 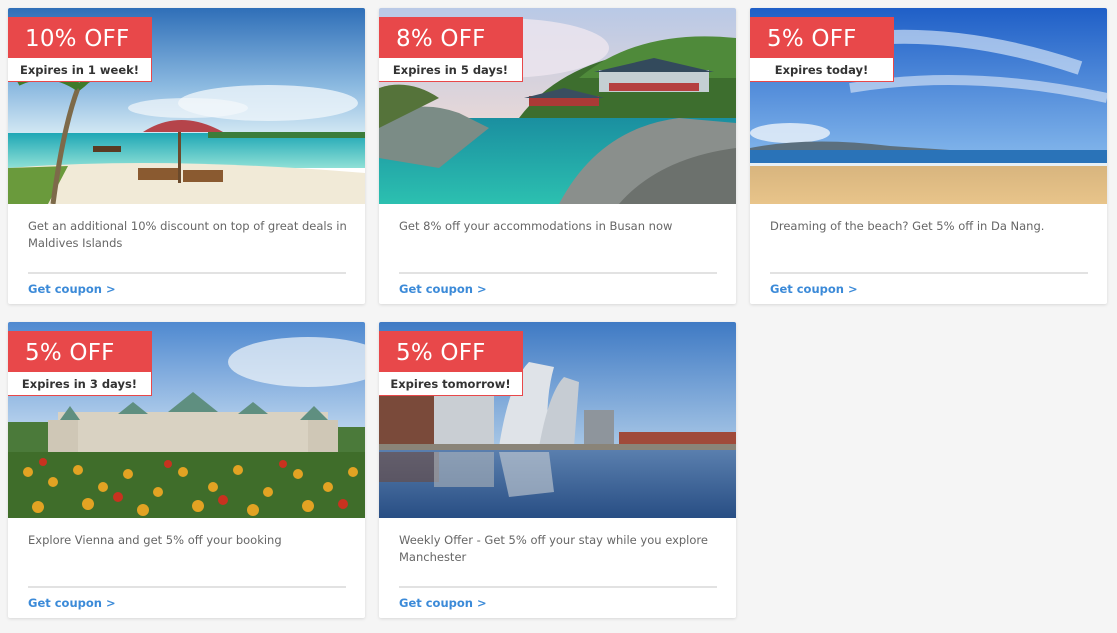 What do you see at coordinates (451, 37) in the screenshot?
I see `discount-label: 8% OFF` at bounding box center [451, 37].